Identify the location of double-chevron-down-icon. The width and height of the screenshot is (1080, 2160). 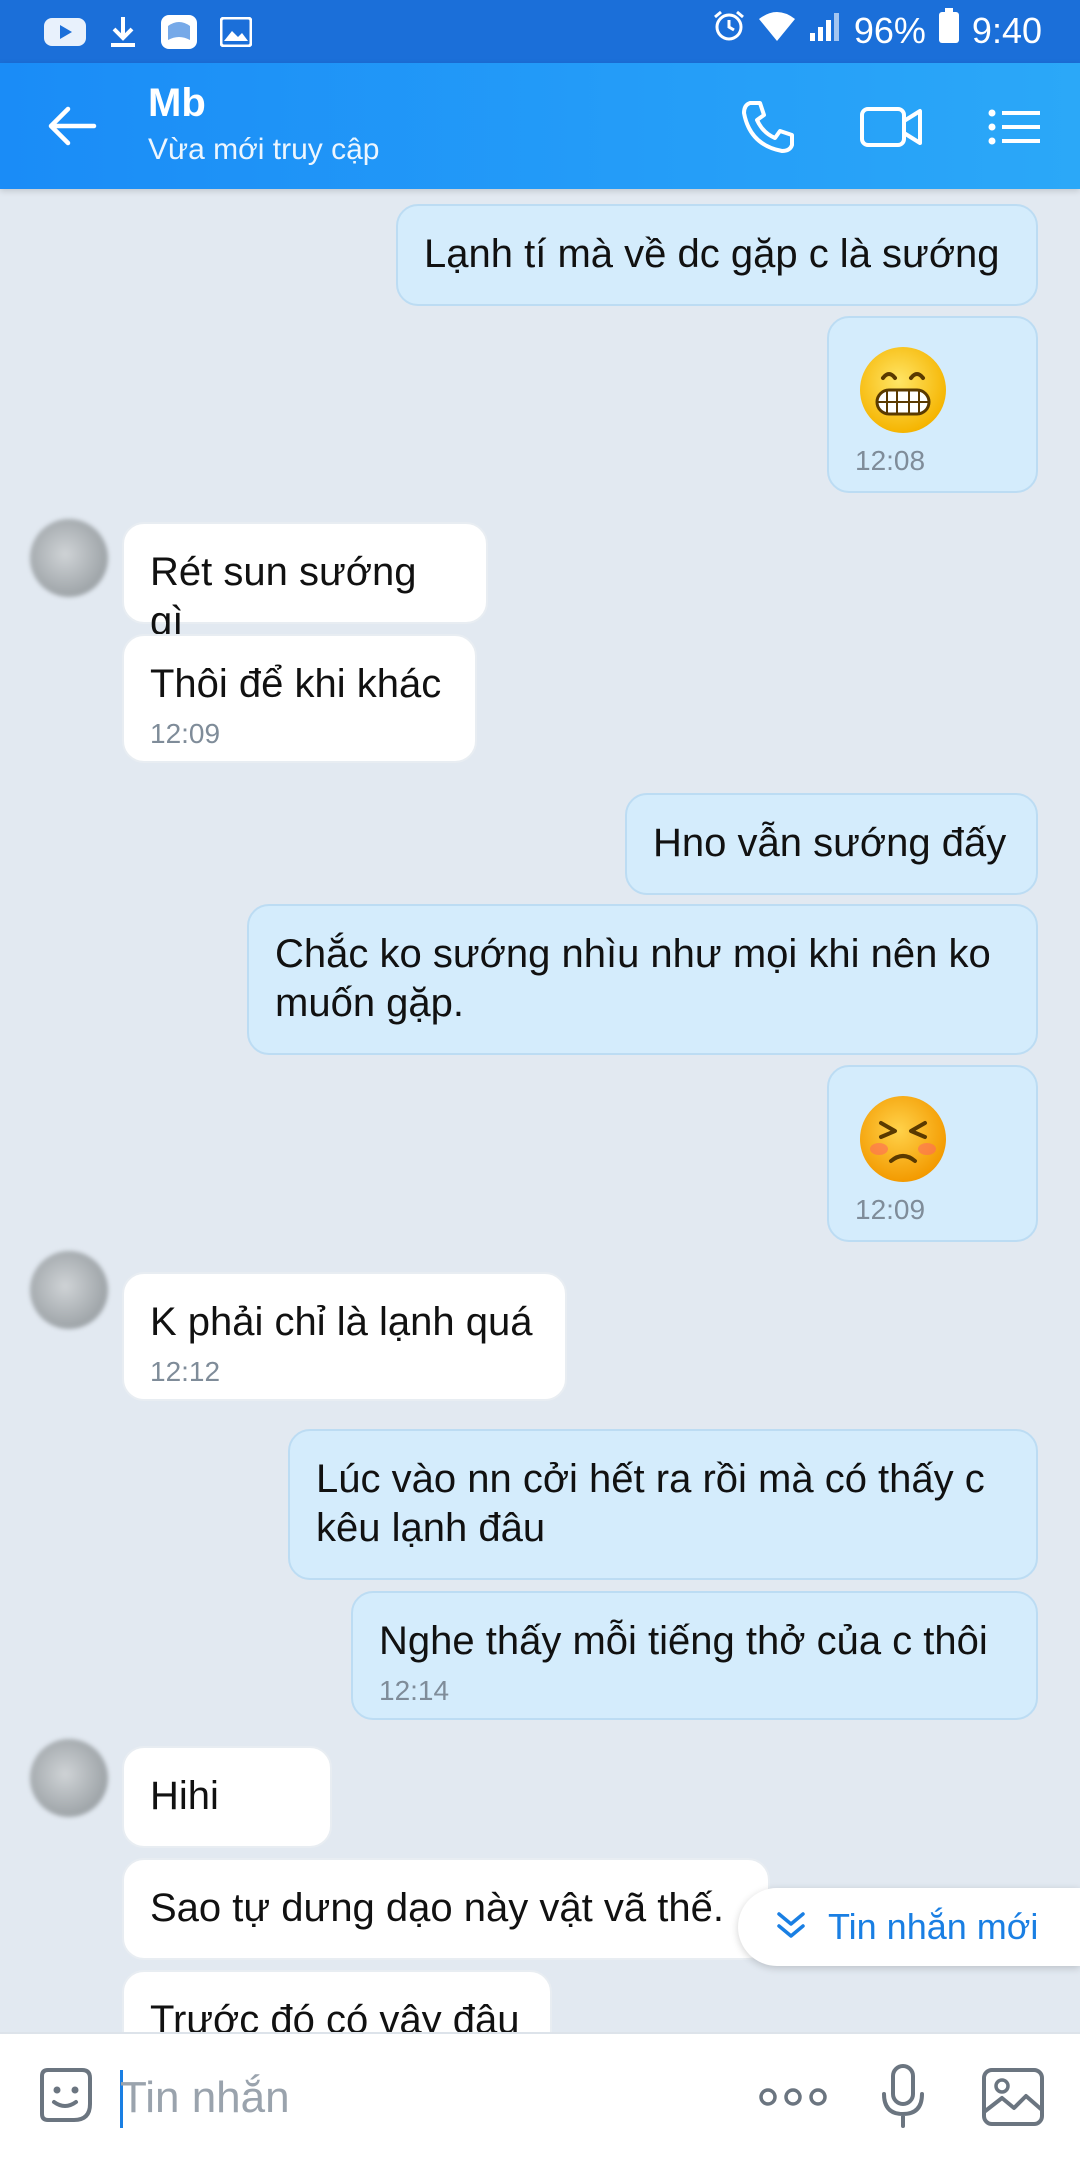
(791, 1927).